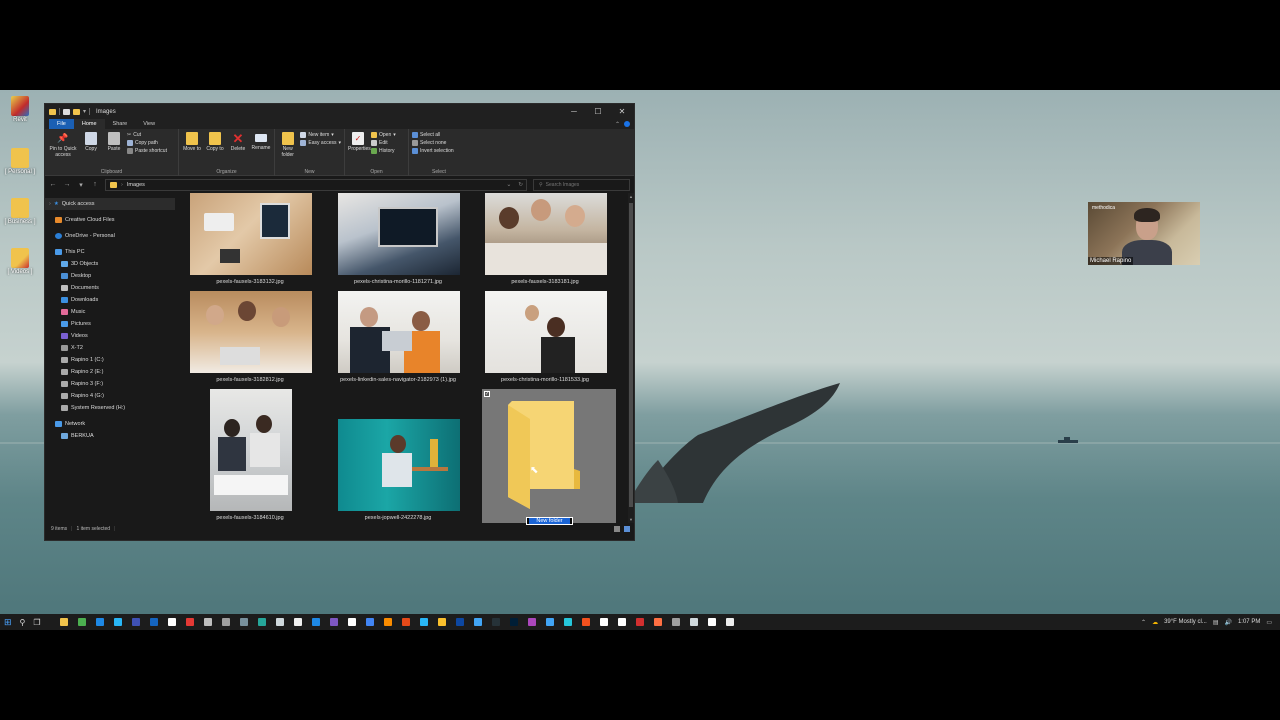 The width and height of the screenshot is (1280, 720). I want to click on file-item: pexels-christina-morillo-1181533.jpg, so click(545, 340).